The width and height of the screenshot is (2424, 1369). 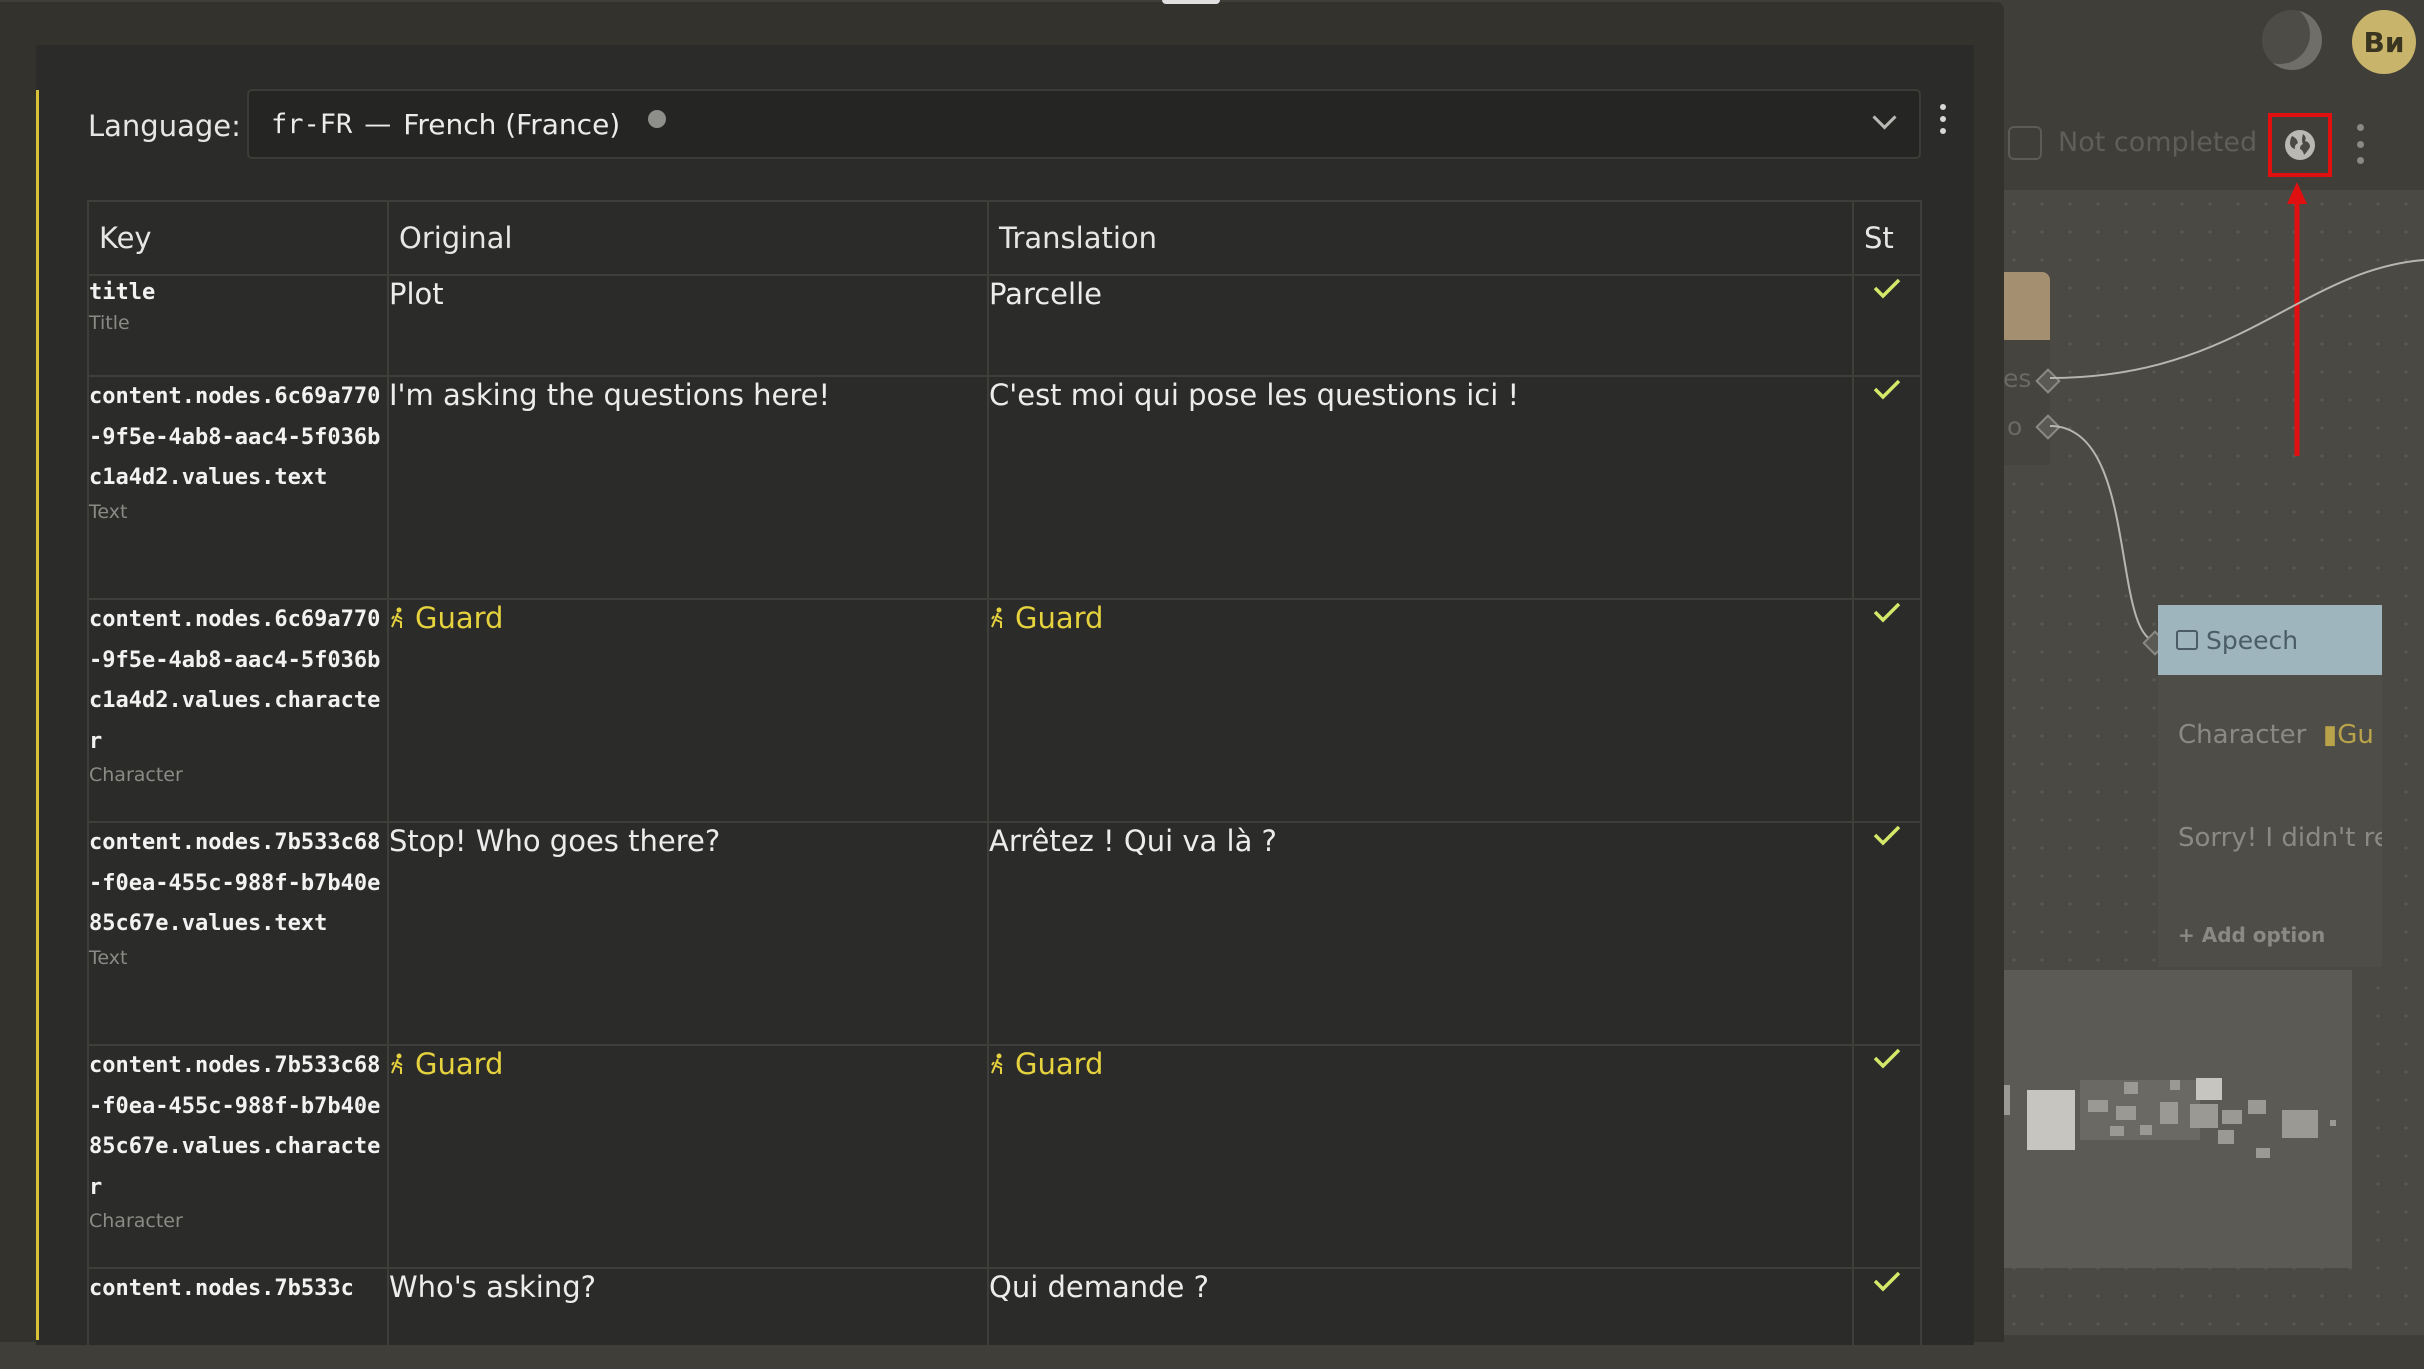 I want to click on translations-globe-button, so click(x=2300, y=145).